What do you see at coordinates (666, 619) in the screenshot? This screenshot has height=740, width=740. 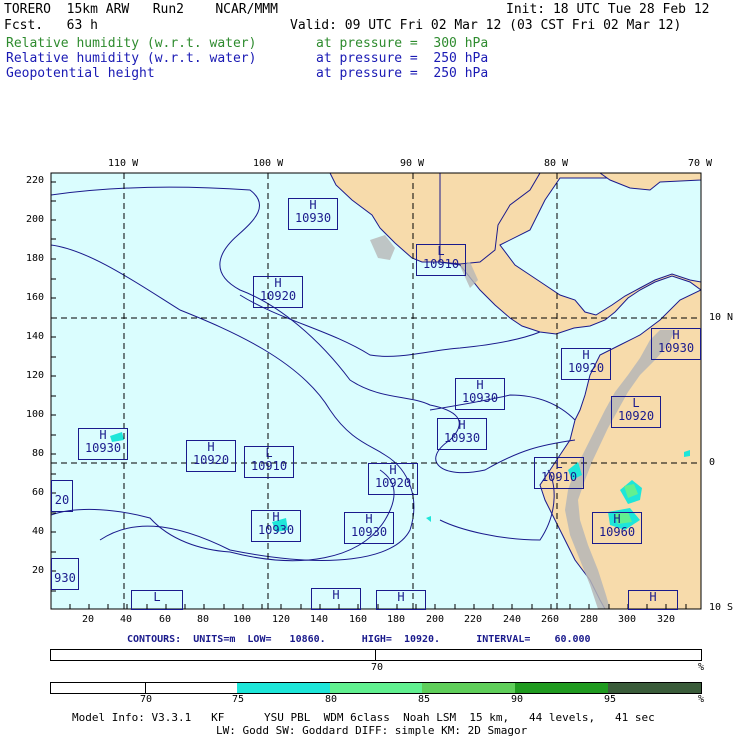 I see `x-tick: 320` at bounding box center [666, 619].